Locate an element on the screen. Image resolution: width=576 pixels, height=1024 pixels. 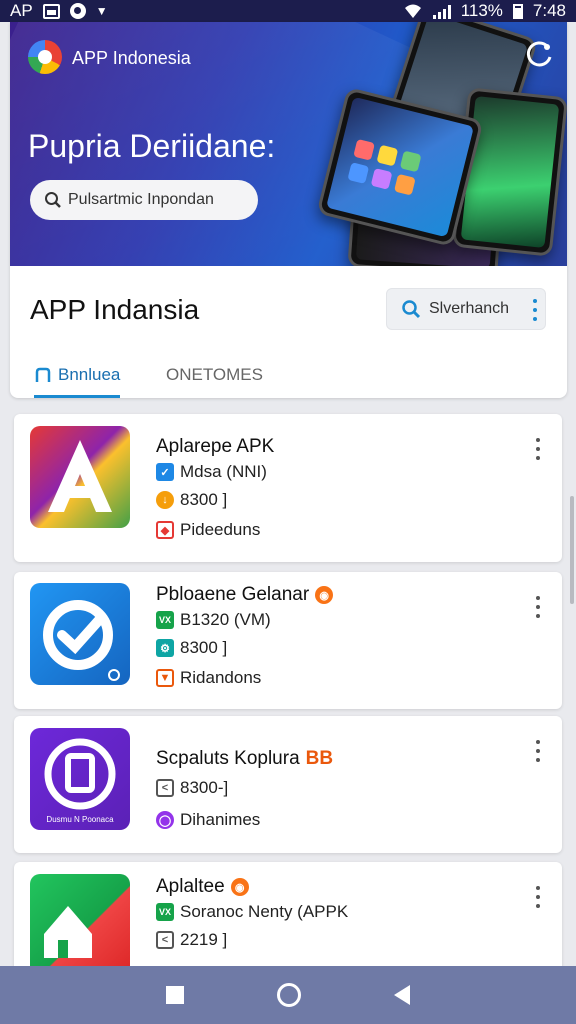
app-icon: Dusmu N Poonaca is located at coordinates (80, 779).